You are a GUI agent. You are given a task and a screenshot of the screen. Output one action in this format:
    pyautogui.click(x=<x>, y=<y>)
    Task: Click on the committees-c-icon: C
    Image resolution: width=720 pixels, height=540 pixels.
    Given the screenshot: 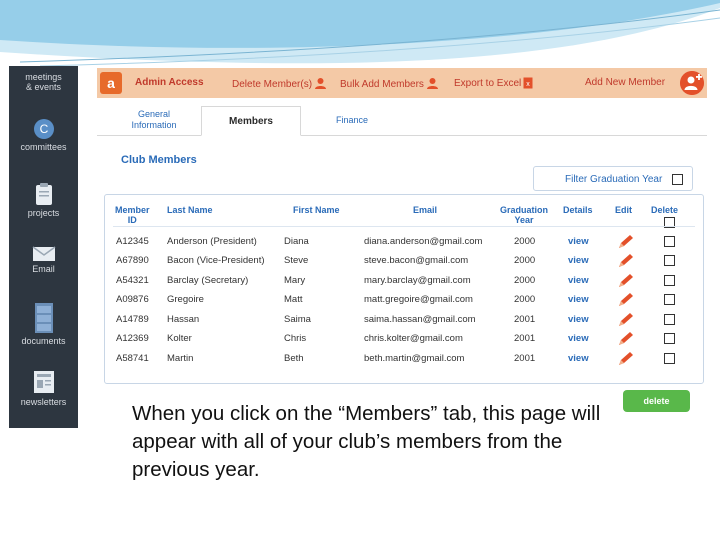 What is the action you would take?
    pyautogui.click(x=43, y=129)
    